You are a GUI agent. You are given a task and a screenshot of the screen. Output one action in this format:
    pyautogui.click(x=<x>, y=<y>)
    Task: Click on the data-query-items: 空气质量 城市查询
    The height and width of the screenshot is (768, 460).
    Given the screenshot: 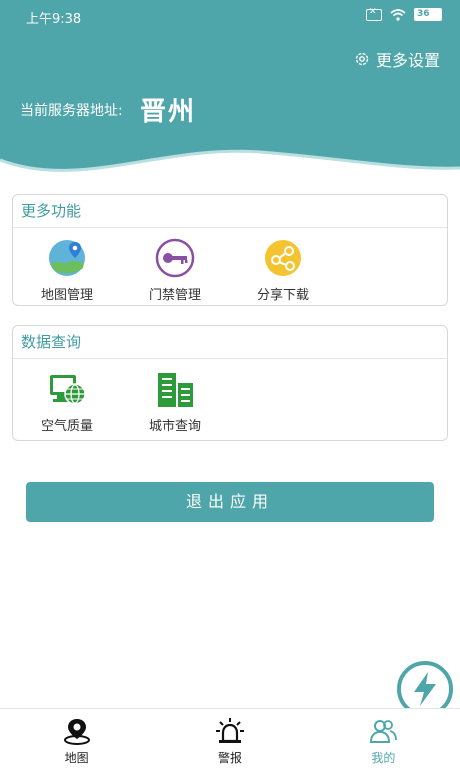 What is the action you would take?
    pyautogui.click(x=230, y=397)
    